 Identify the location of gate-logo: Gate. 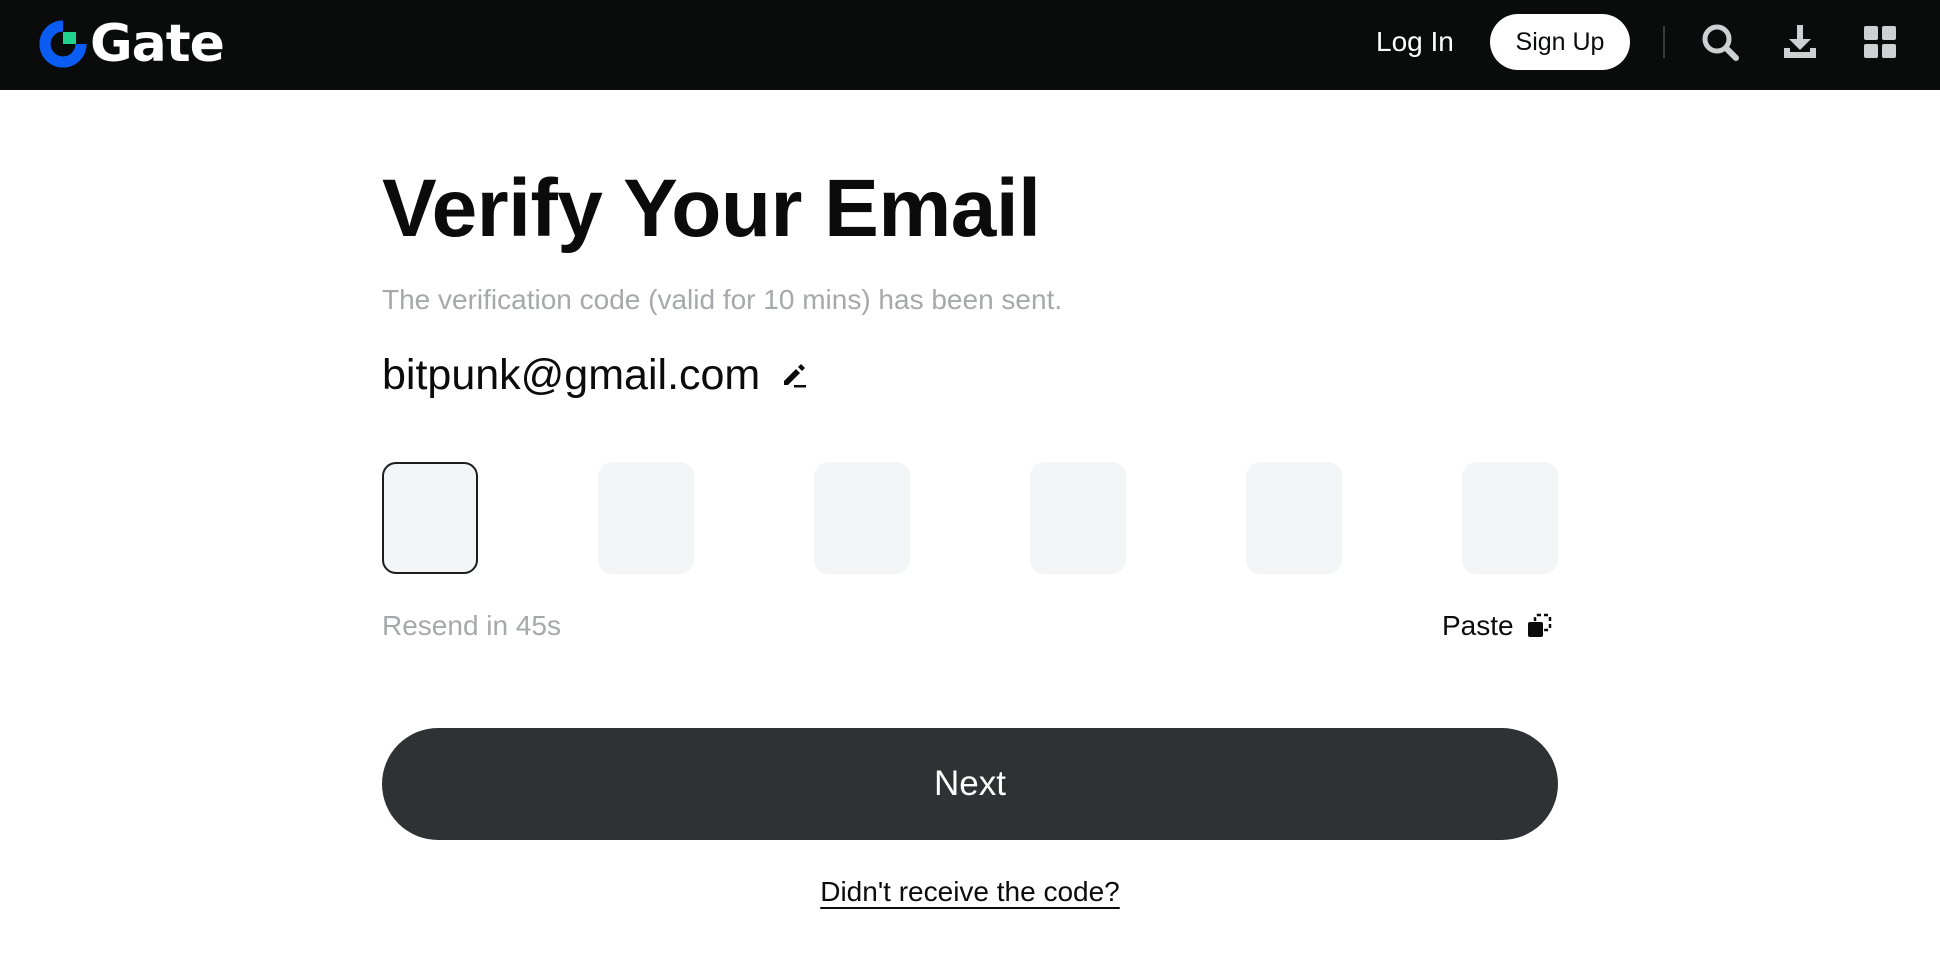
(131, 44).